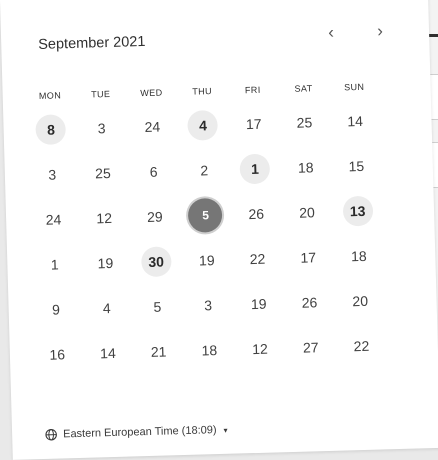 Image resolution: width=438 pixels, height=460 pixels. I want to click on calendar-day: 9, so click(56, 309).